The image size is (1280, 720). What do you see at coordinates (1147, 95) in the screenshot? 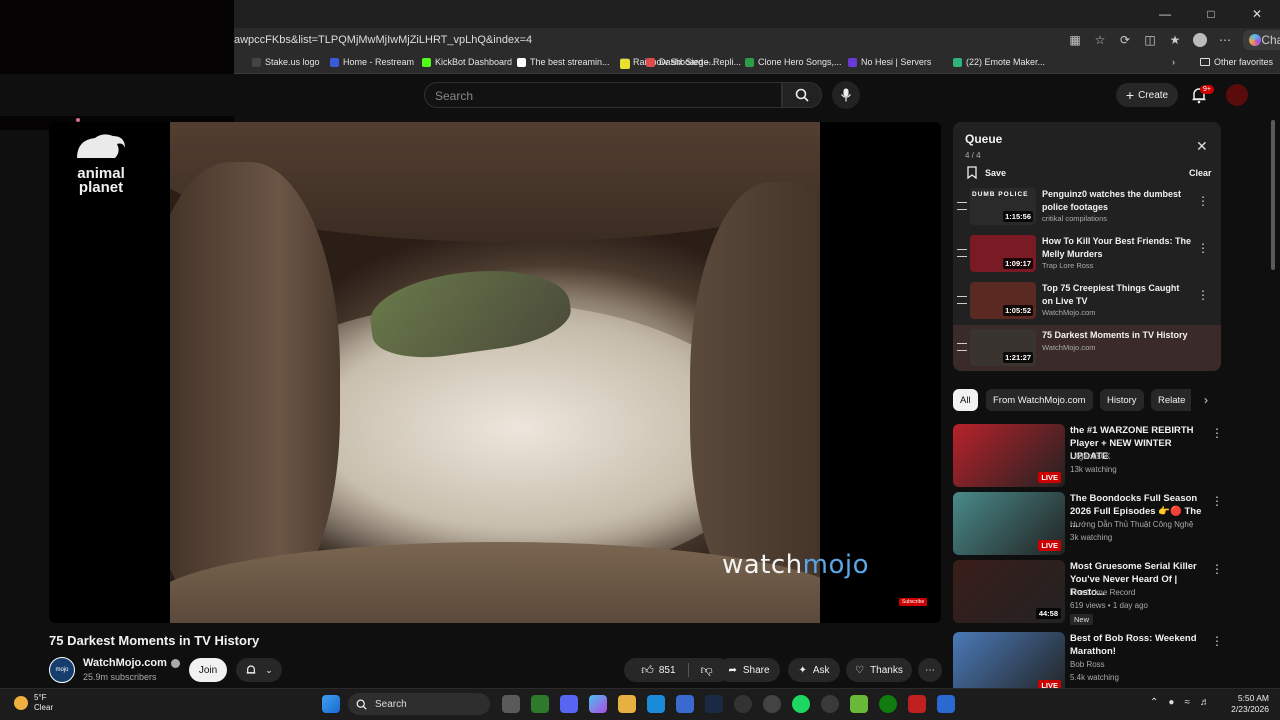
I see `create-button: + Create` at bounding box center [1147, 95].